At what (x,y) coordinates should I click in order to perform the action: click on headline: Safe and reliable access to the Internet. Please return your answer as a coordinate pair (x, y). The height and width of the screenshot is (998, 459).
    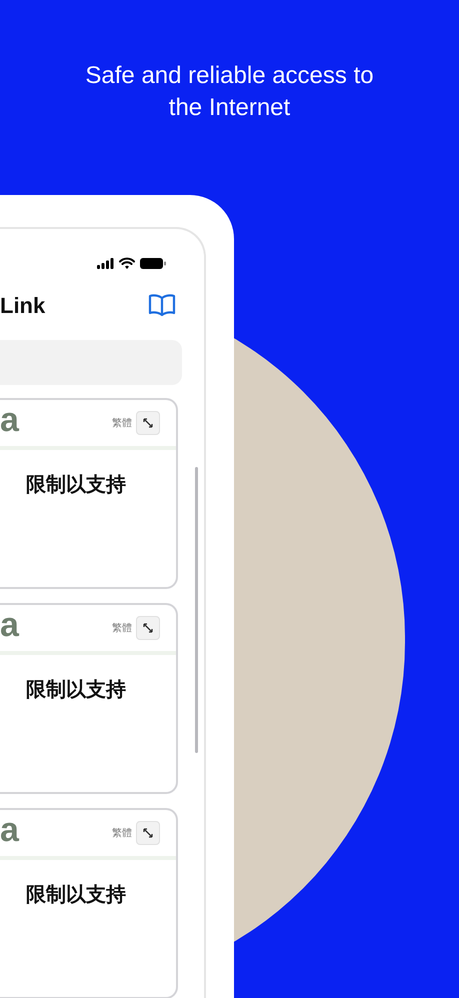
    Looking at the image, I should click on (229, 92).